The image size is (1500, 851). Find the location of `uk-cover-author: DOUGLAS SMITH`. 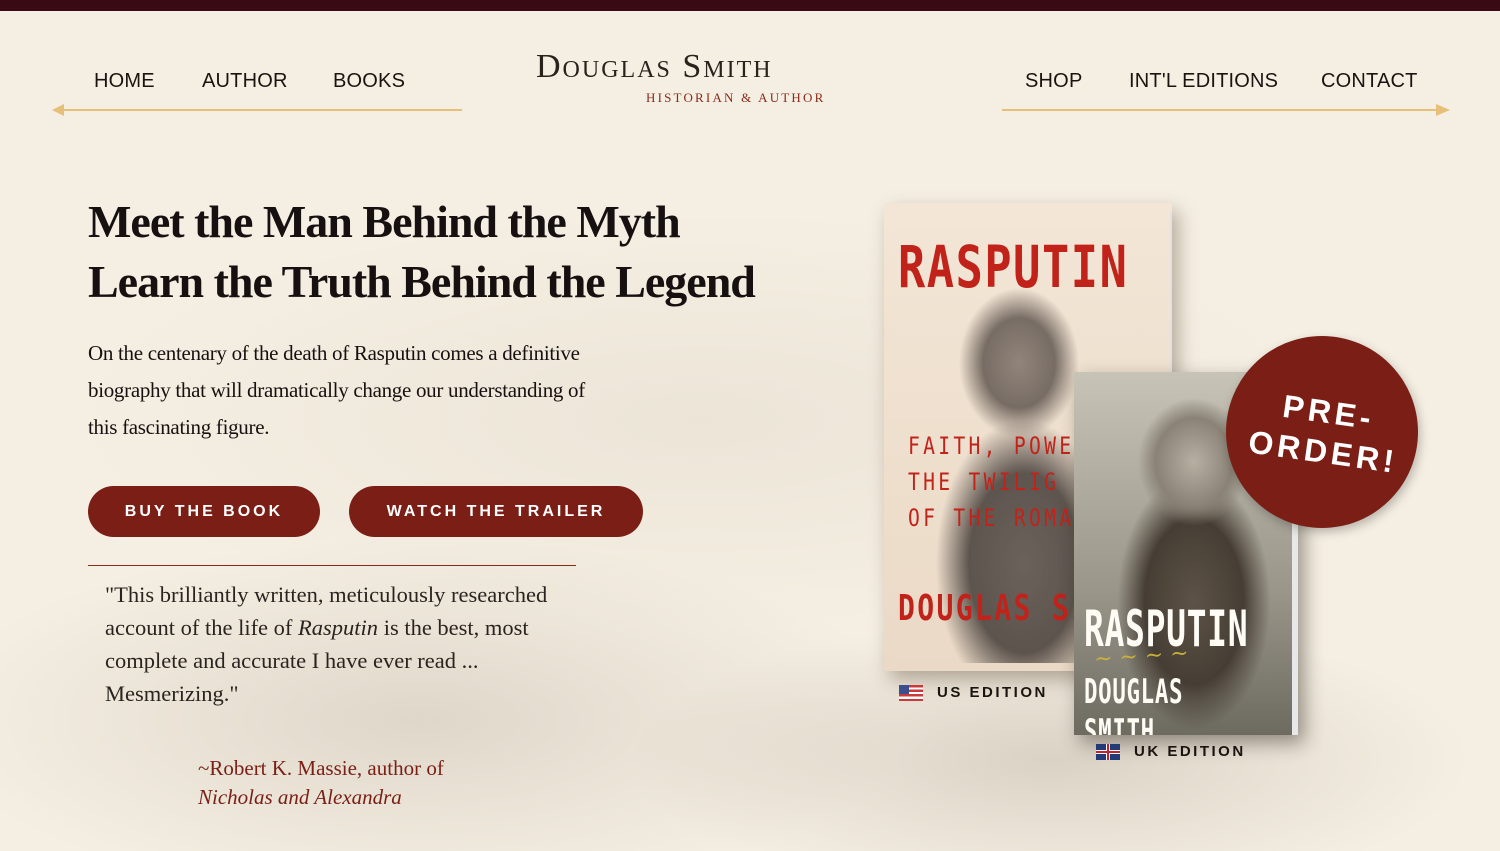

uk-cover-author: DOUGLAS SMITH is located at coordinates (1134, 703).